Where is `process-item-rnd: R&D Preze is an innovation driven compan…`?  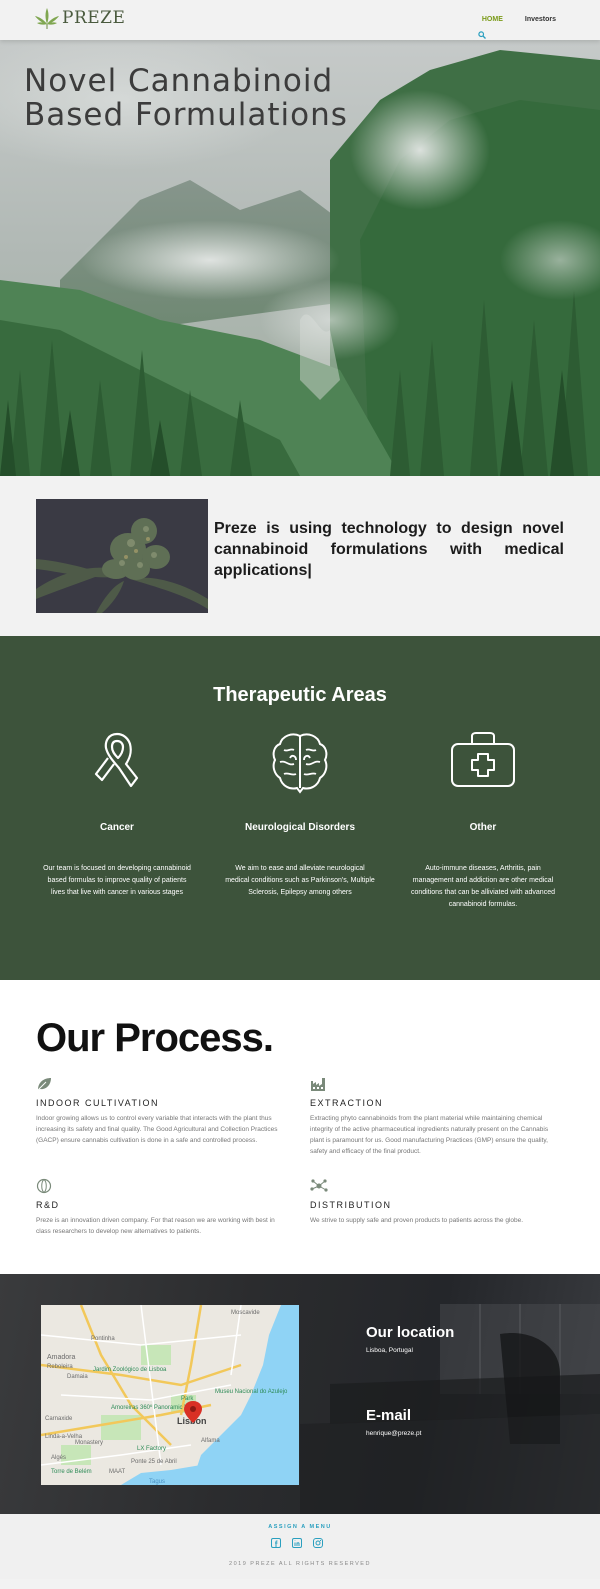 process-item-rnd: R&D Preze is an innovation driven compan… is located at coordinates (162, 1207).